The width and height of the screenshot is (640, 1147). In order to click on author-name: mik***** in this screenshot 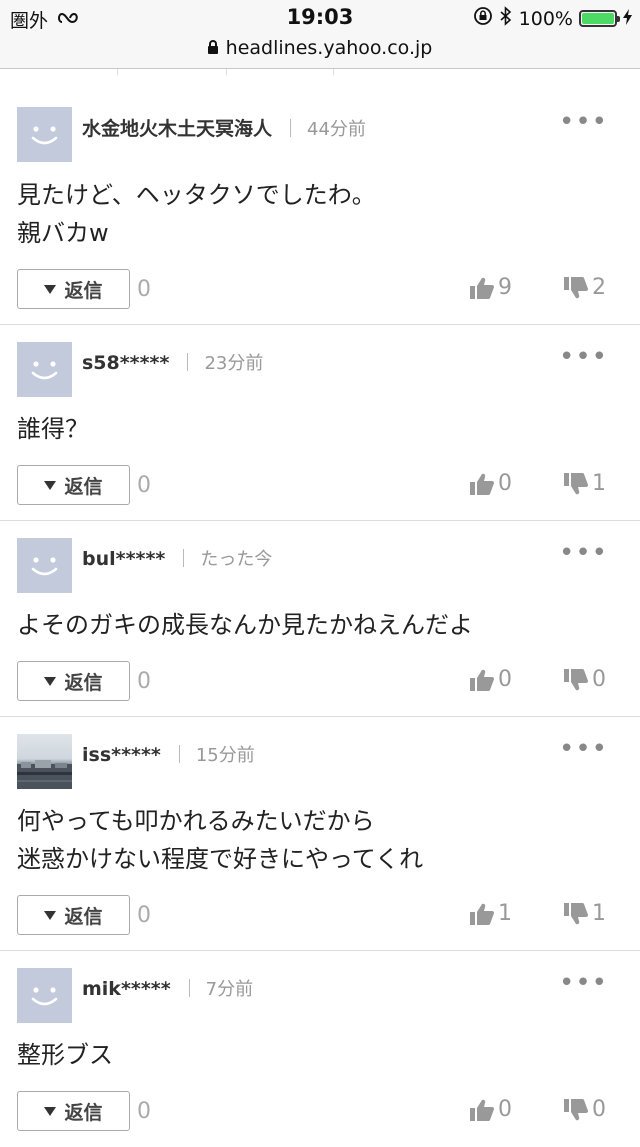, I will do `click(126, 989)`.